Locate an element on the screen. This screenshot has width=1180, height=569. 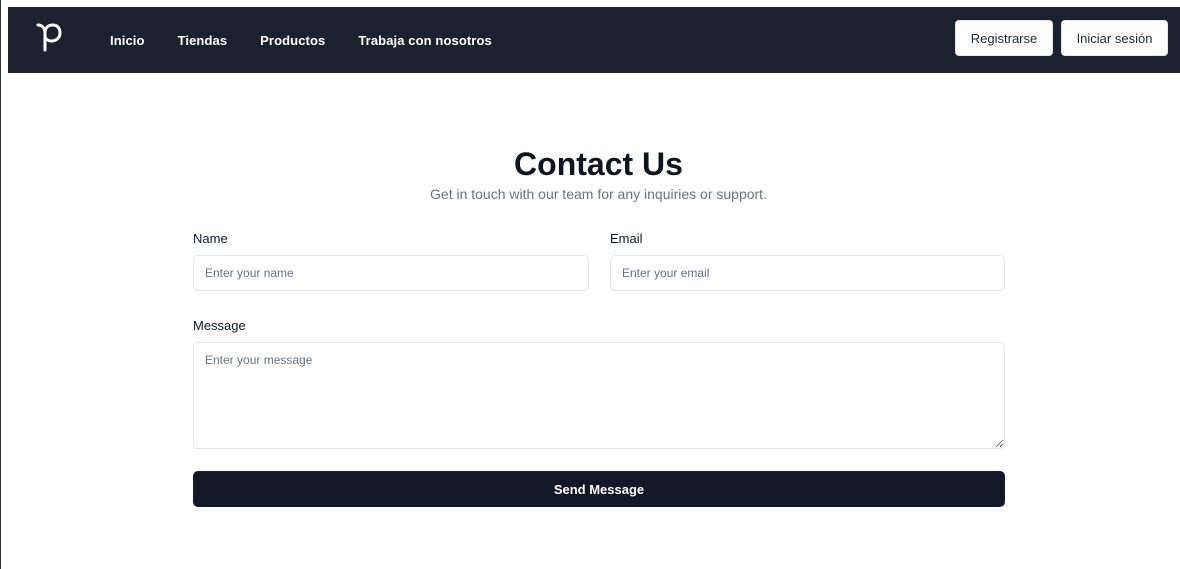
p-logo-icon is located at coordinates (49, 37).